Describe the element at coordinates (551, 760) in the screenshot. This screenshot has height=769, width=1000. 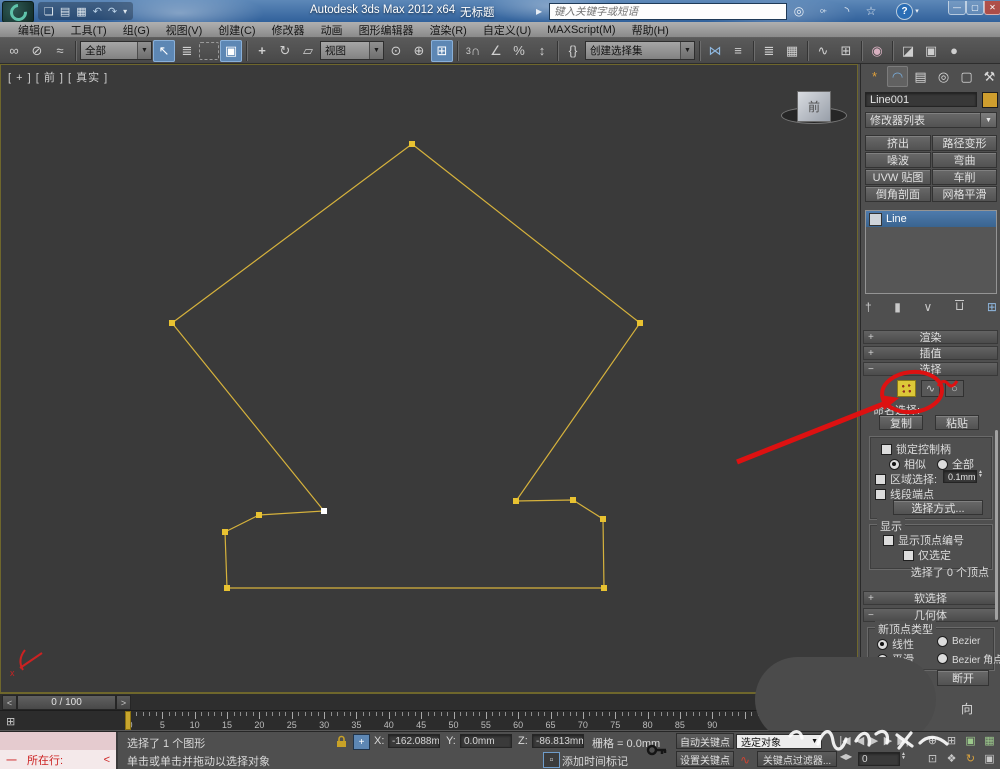
I see `time-tag-icon: ▫` at that location.